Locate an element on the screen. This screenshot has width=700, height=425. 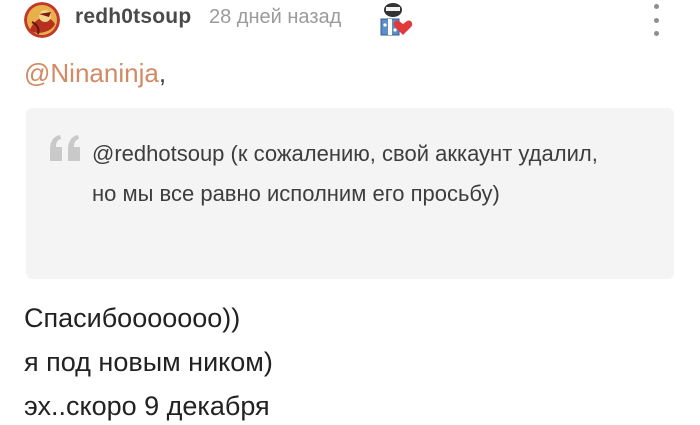
avatar is located at coordinates (42, 20).